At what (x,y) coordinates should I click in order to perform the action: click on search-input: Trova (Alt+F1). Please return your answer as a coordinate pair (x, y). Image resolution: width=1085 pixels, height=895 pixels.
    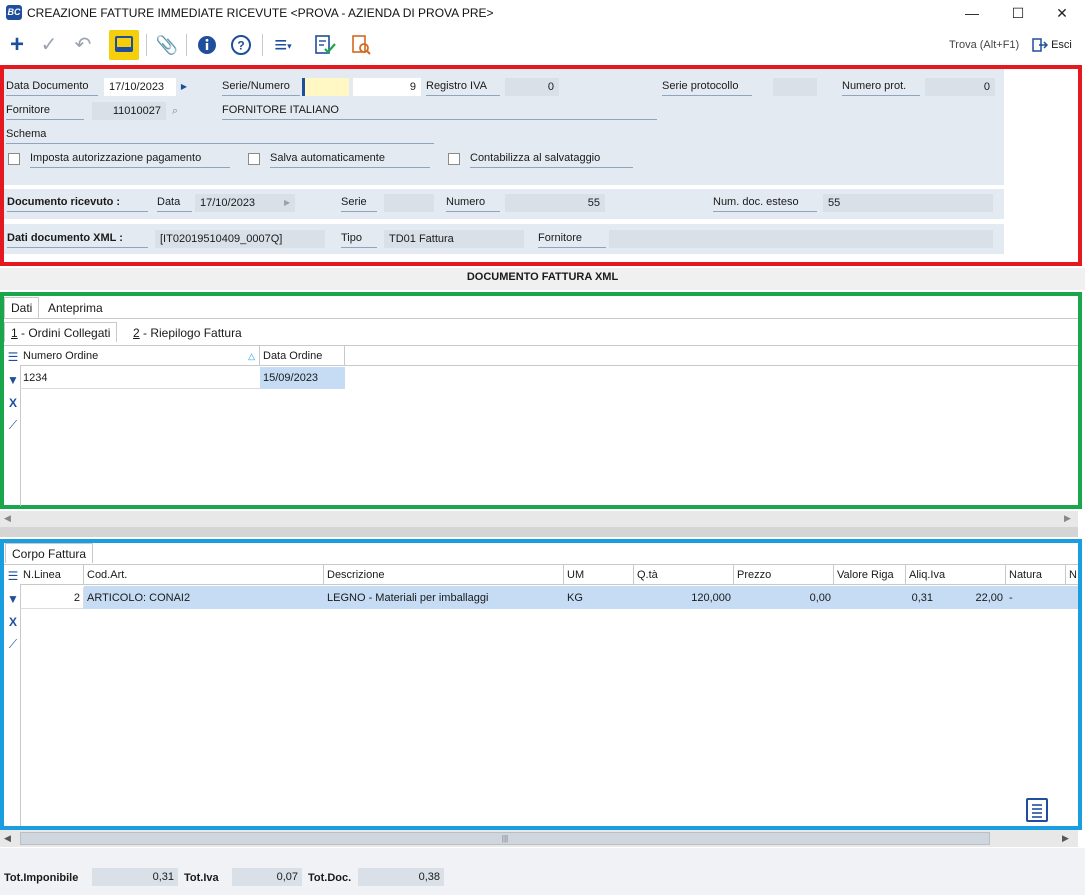
    Looking at the image, I should click on (985, 45).